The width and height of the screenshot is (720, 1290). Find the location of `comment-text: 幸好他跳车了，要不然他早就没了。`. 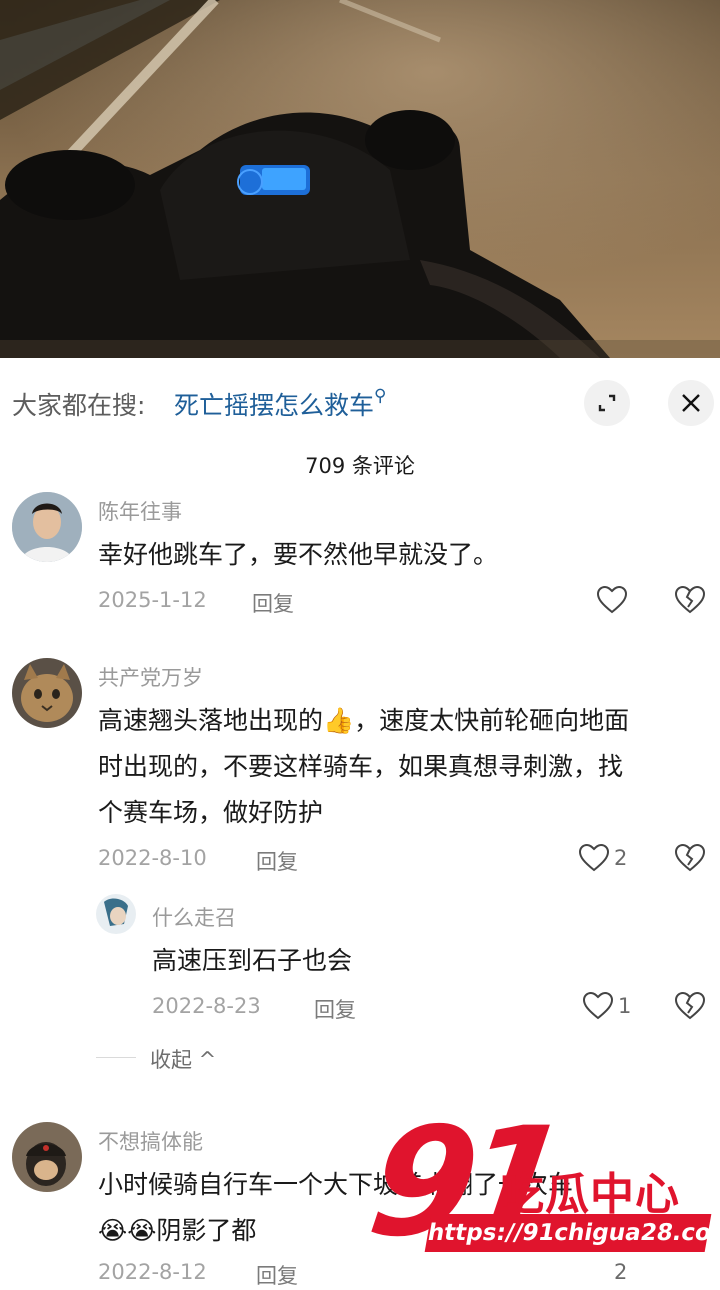

comment-text: 幸好他跳车了，要不然他早就没了。 is located at coordinates (298, 554).